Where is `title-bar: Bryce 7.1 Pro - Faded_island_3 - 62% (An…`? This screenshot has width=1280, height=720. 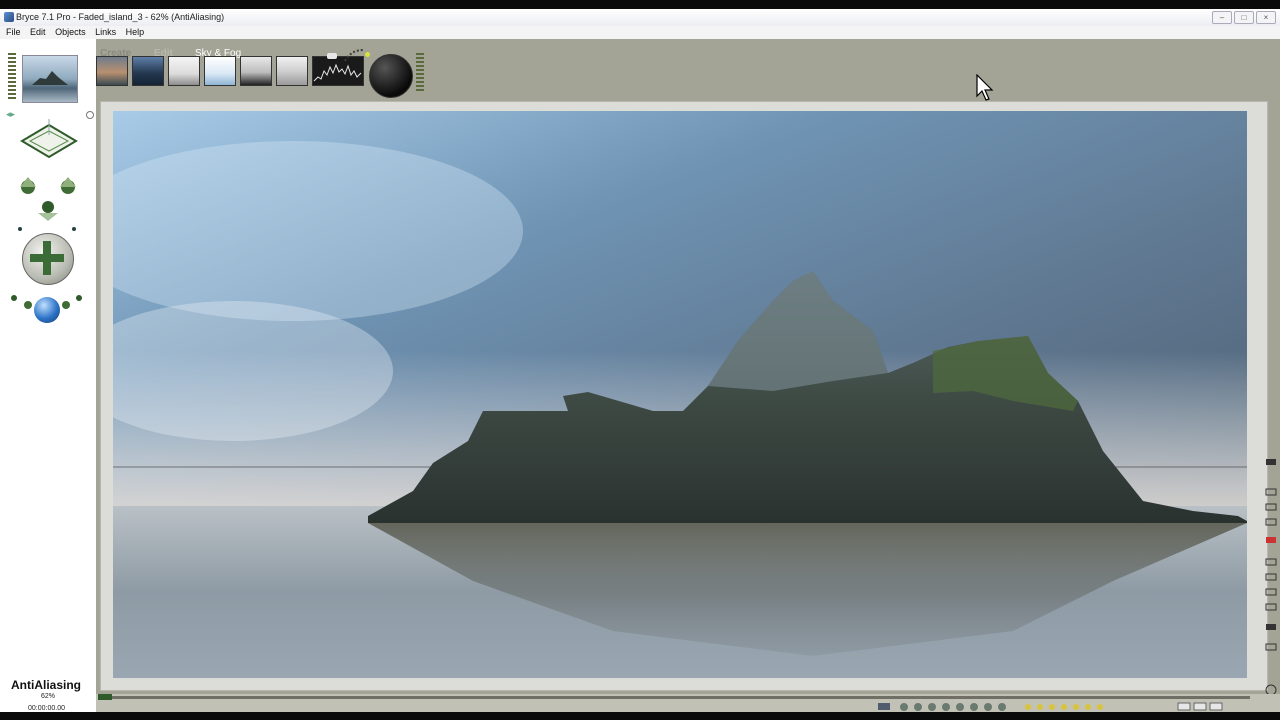 title-bar: Bryce 7.1 Pro - Faded_island_3 - 62% (An… is located at coordinates (640, 18).